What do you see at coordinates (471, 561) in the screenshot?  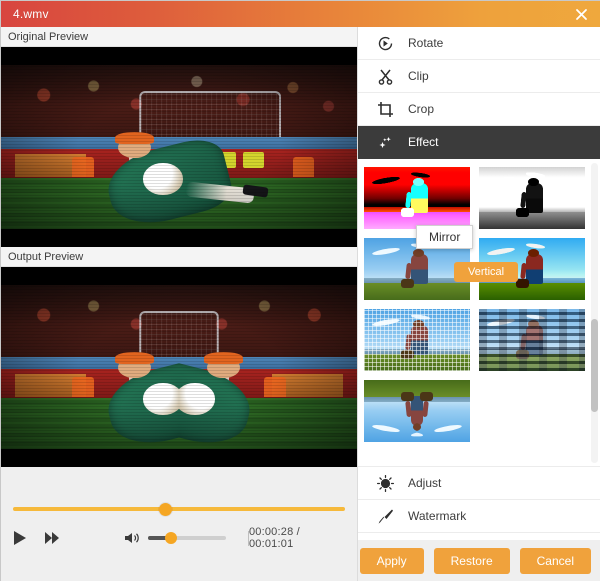 I see `restore-button: Restore` at bounding box center [471, 561].